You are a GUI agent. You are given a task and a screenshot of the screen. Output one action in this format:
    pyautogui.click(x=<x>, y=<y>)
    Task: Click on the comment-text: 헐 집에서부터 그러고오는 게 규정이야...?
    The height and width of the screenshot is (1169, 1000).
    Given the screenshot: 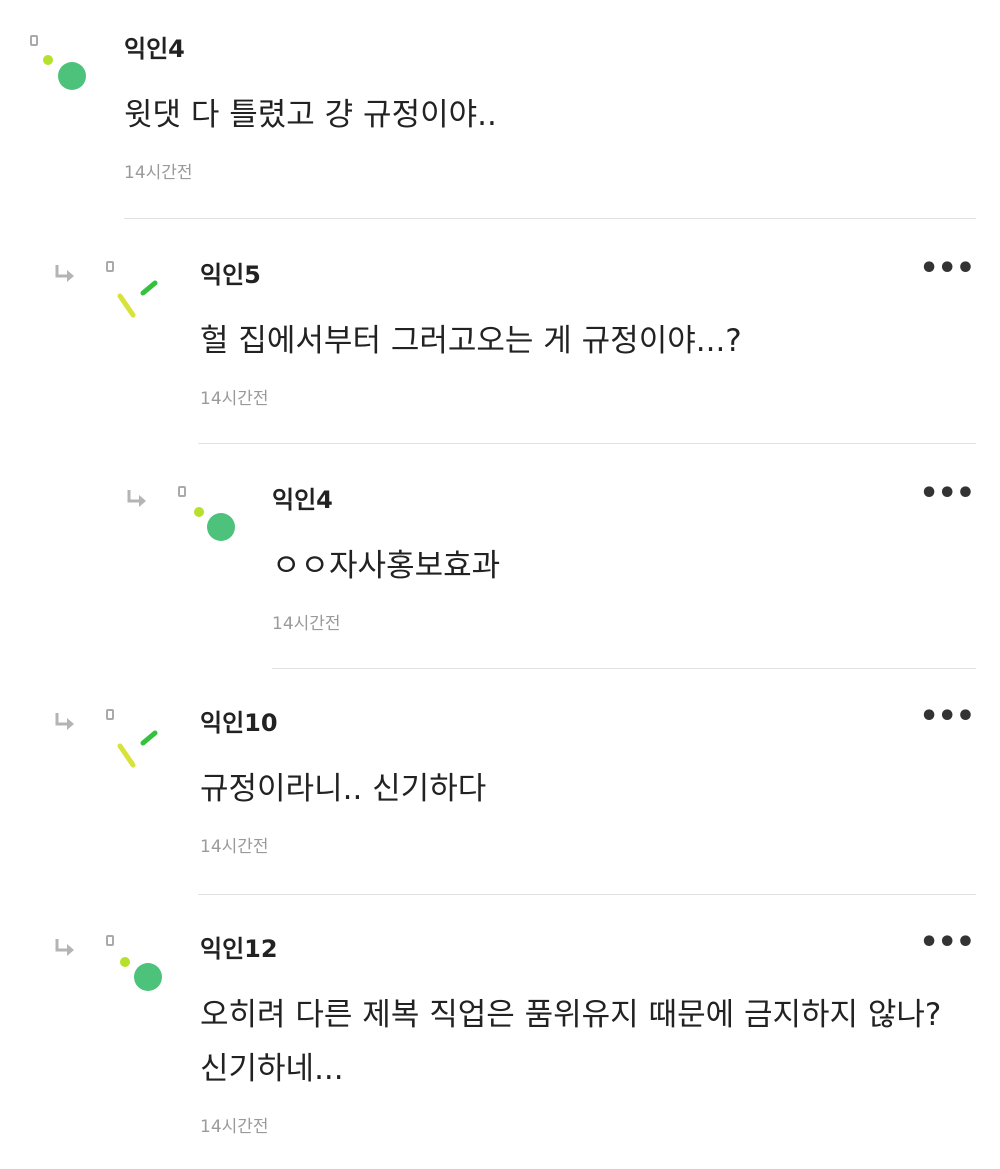 What is the action you would take?
    pyautogui.click(x=471, y=341)
    